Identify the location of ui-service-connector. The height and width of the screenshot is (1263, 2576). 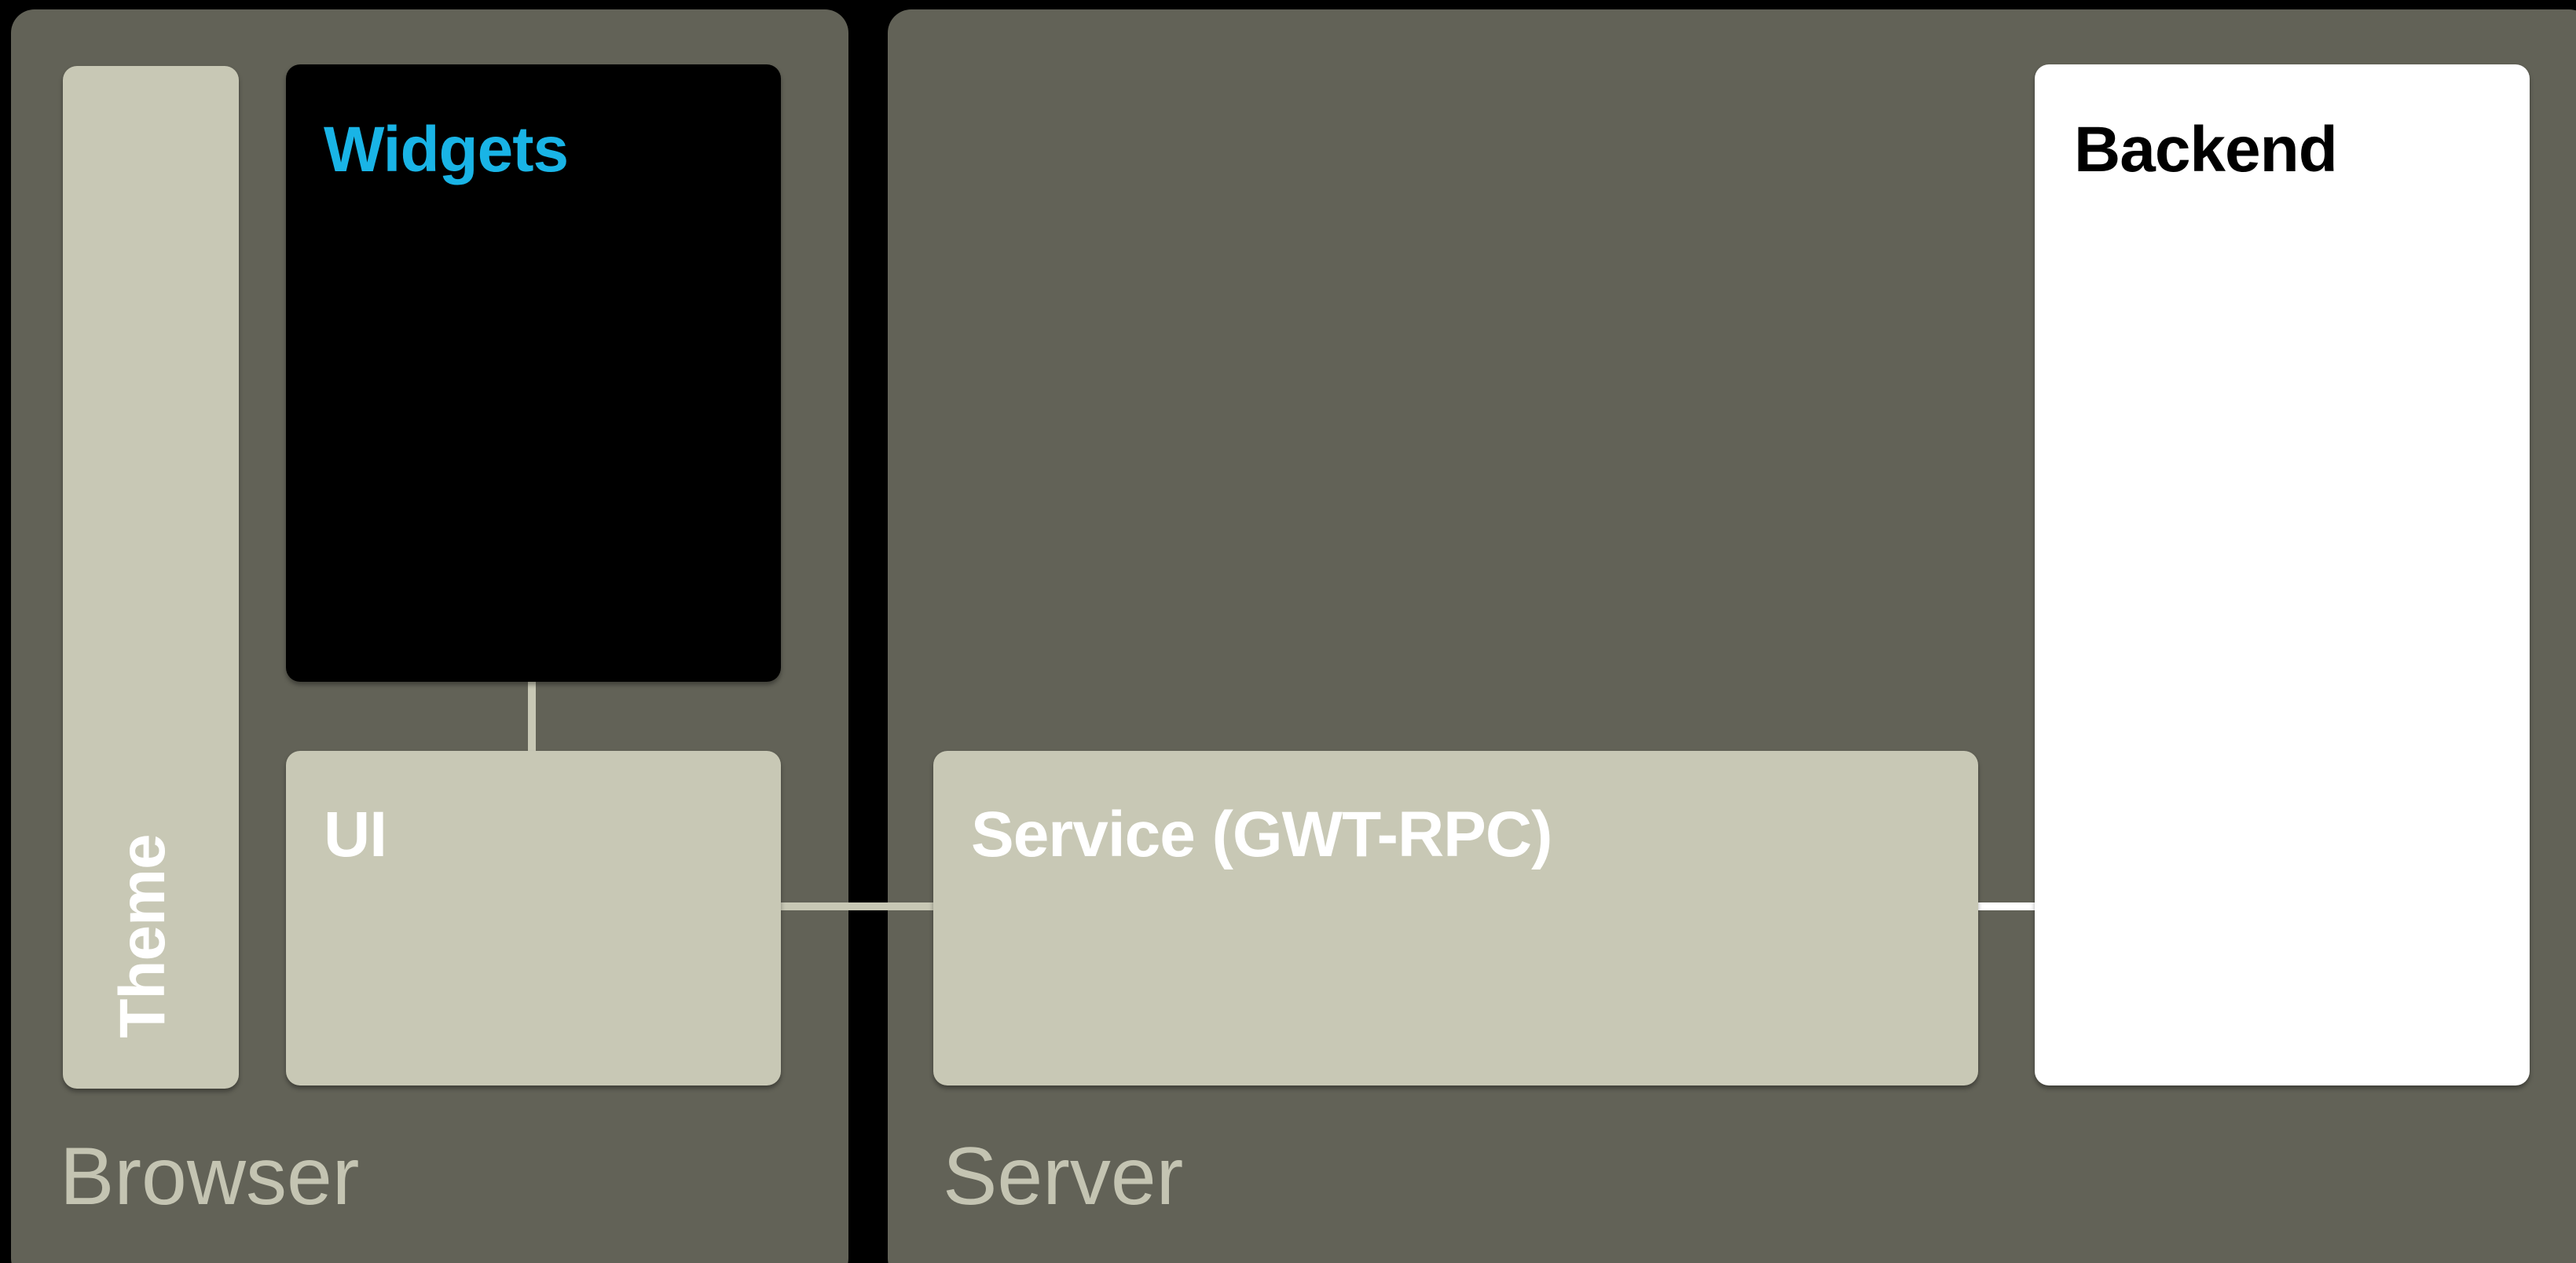
(857, 906).